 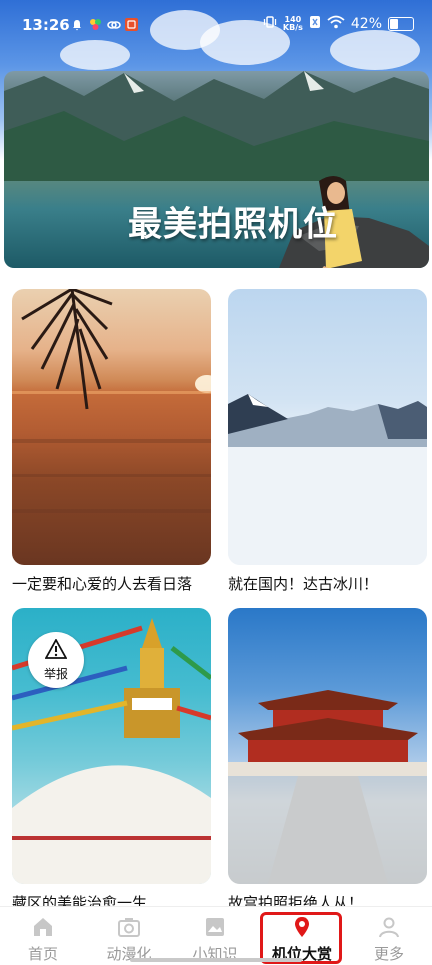 What do you see at coordinates (366, 24) in the screenshot?
I see `battery-percent: 42%` at bounding box center [366, 24].